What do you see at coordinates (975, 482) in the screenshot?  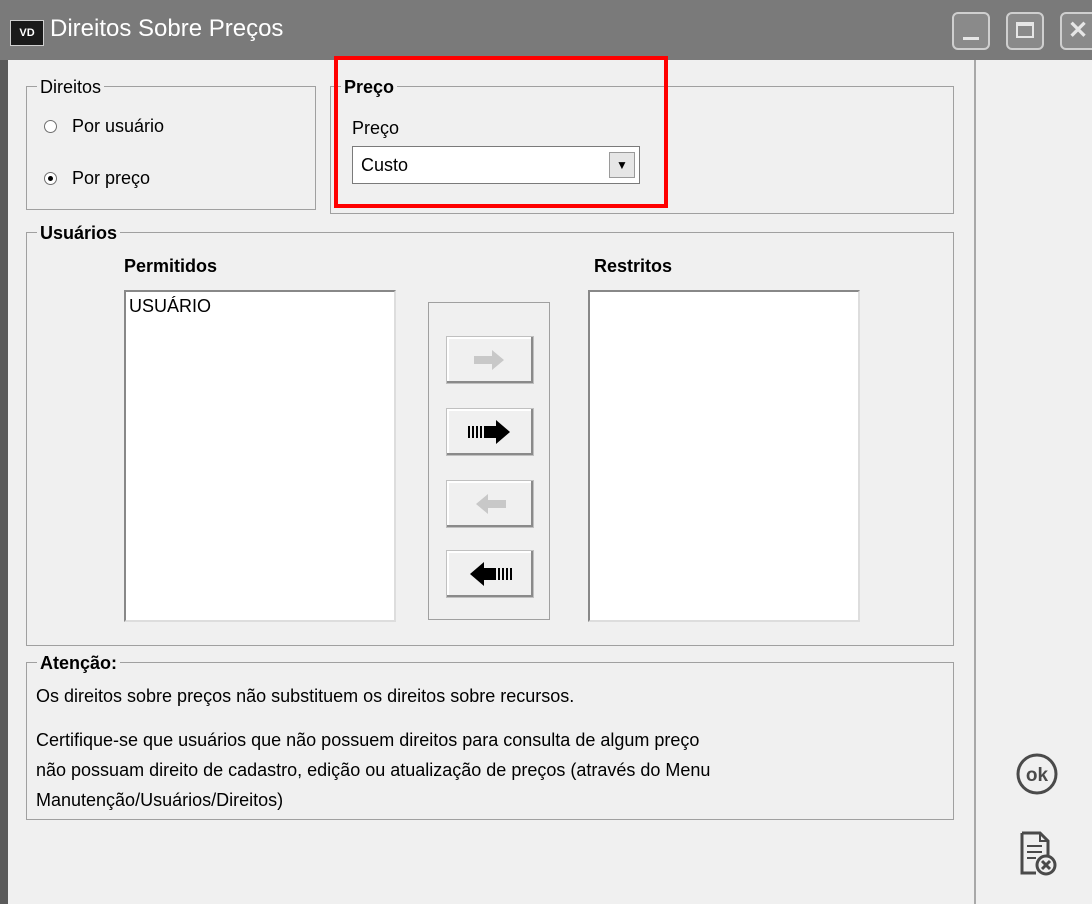 I see `sidebar-divider` at bounding box center [975, 482].